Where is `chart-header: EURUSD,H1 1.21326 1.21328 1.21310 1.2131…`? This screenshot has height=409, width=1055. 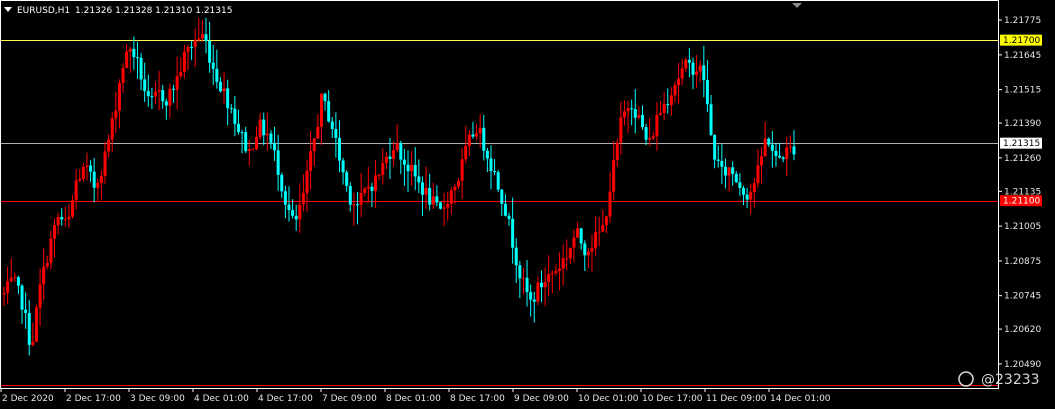 chart-header: EURUSD,H1 1.21326 1.21328 1.21310 1.2131… is located at coordinates (118, 11).